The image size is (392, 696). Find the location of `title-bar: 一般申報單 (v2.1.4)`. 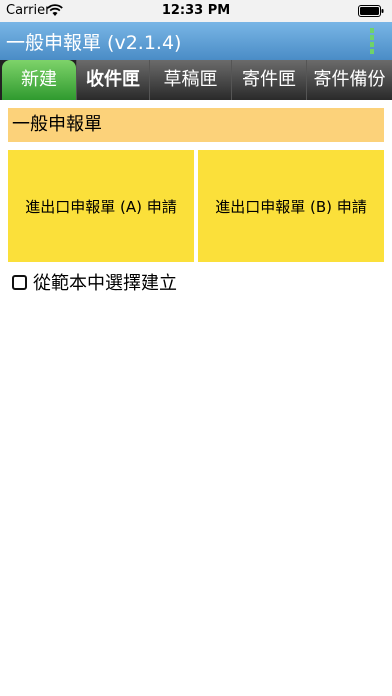

title-bar: 一般申報單 (v2.1.4) is located at coordinates (196, 41).